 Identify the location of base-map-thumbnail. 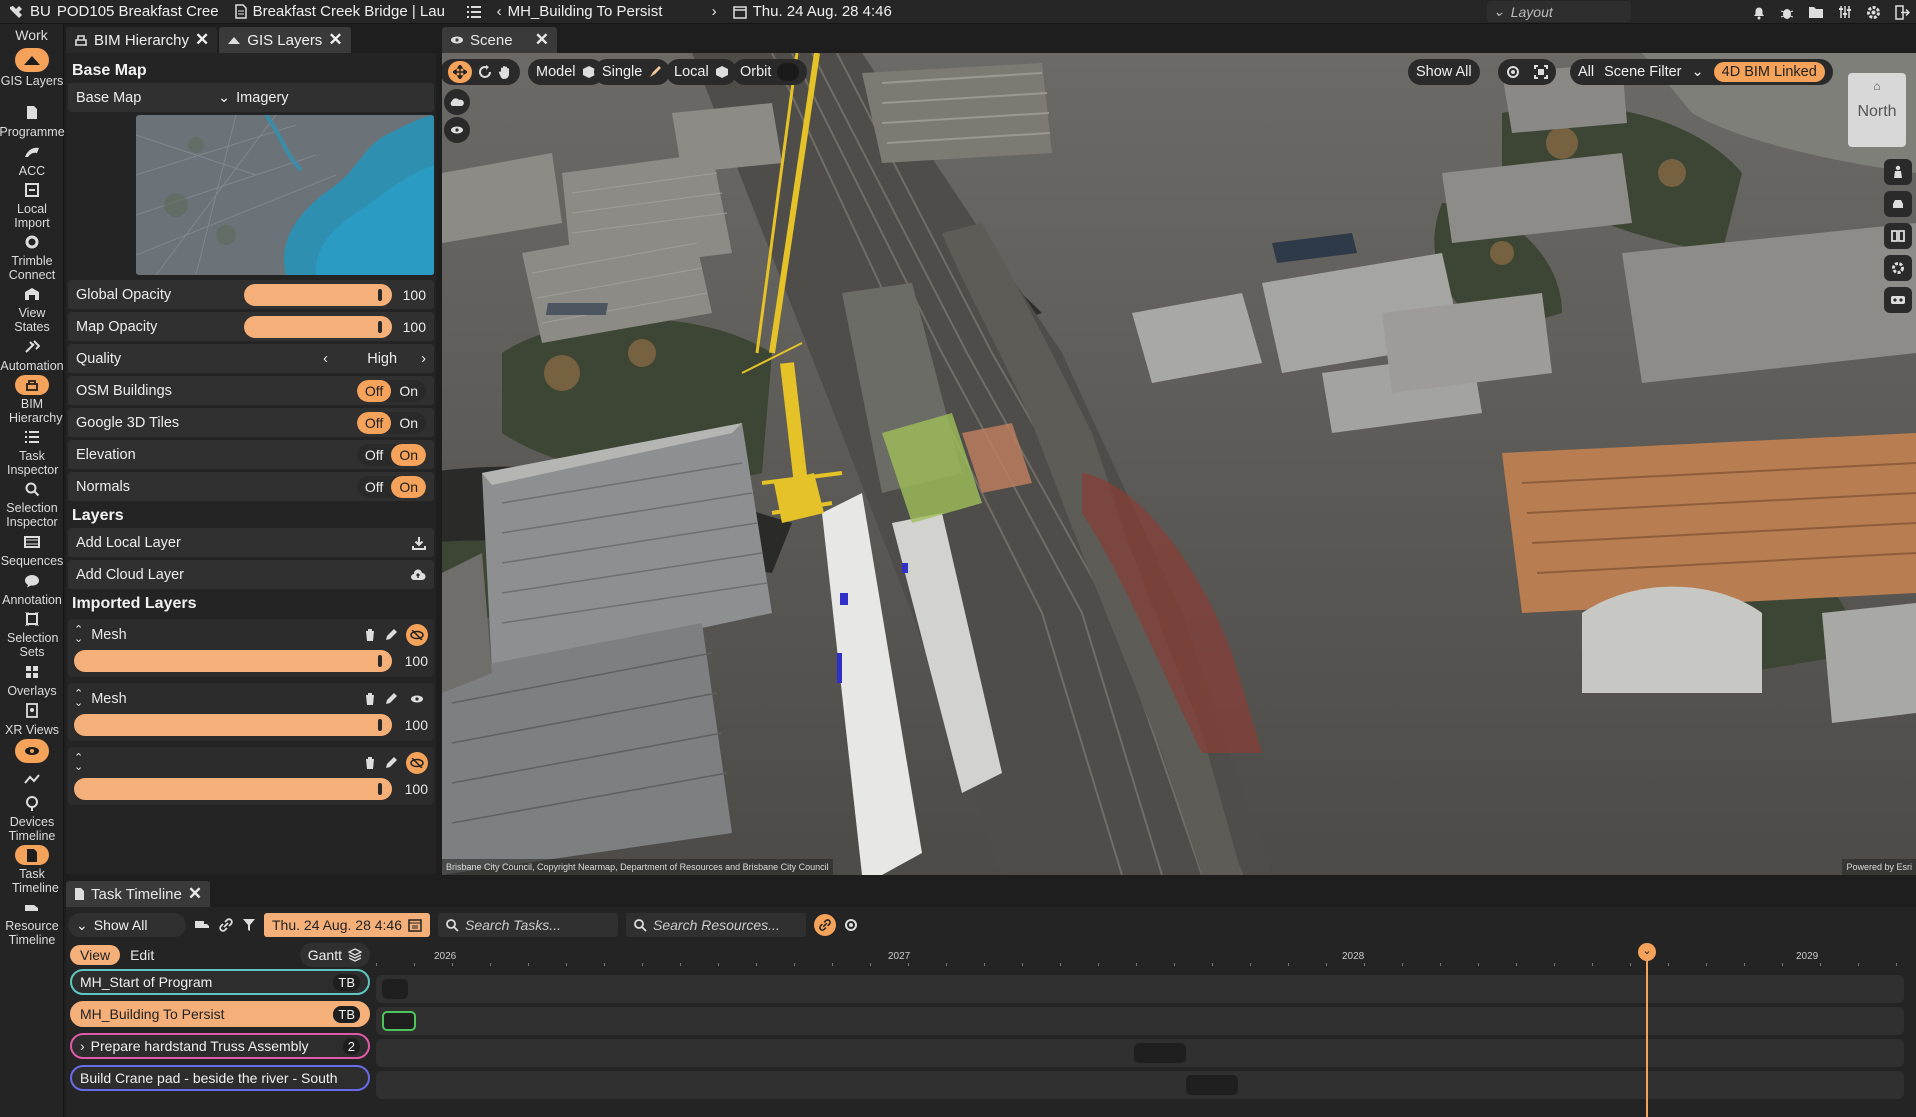
(285, 195).